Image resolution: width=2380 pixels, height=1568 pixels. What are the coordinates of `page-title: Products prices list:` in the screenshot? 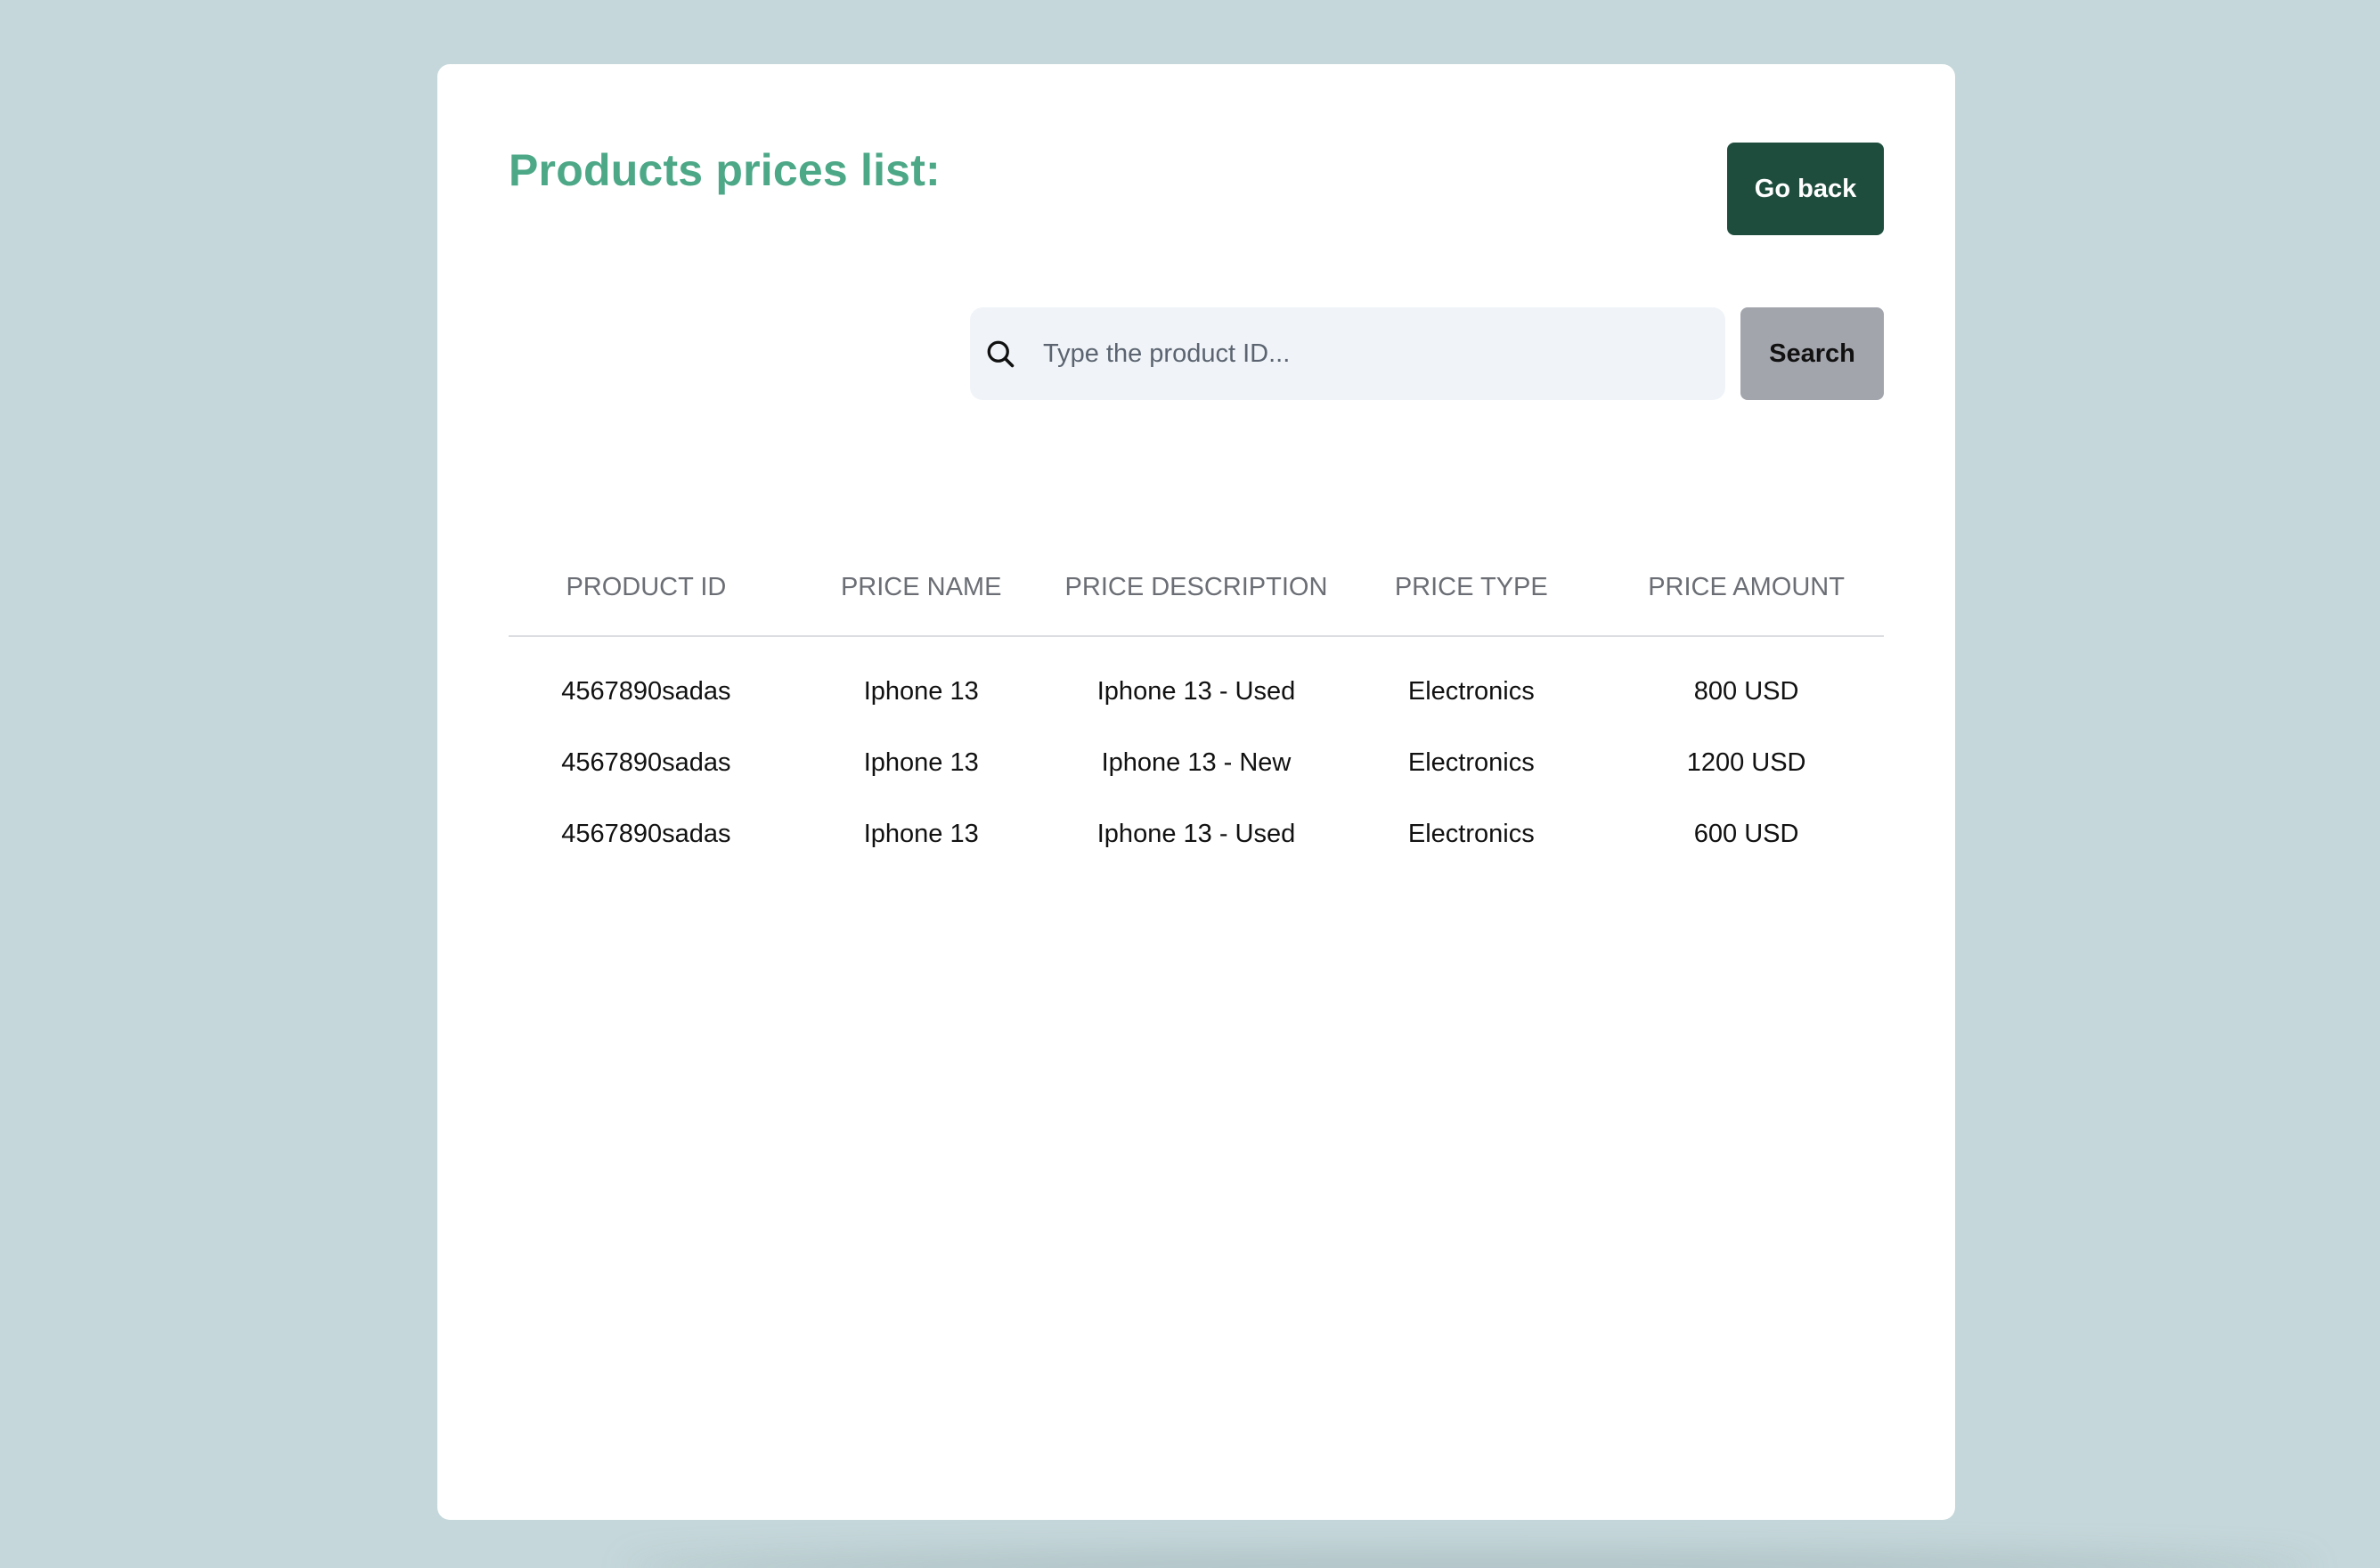 It's located at (725, 170).